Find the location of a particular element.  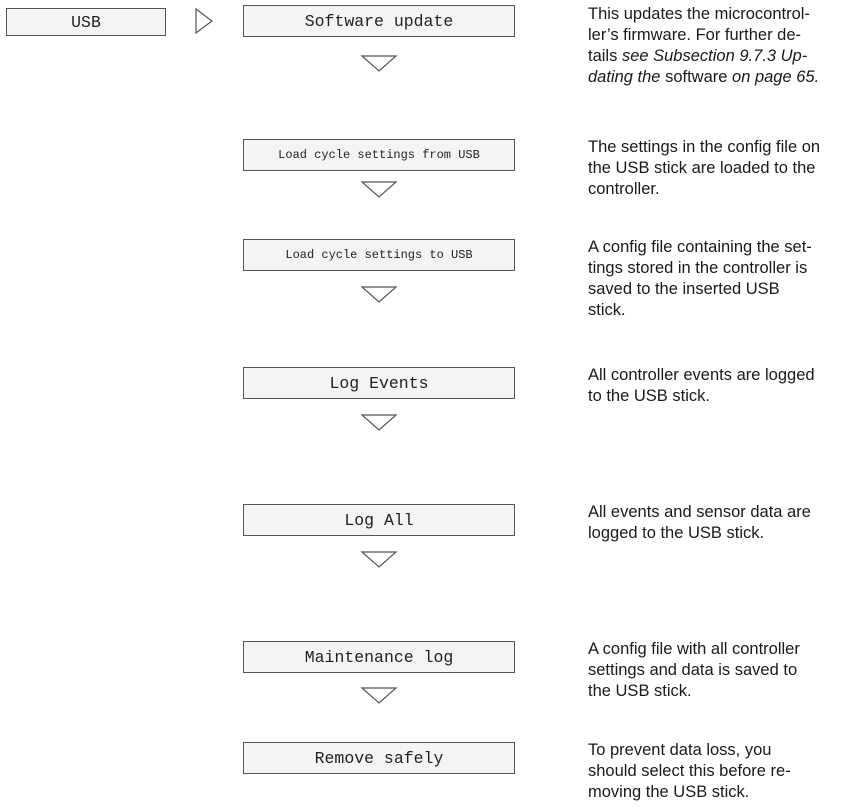

remove-safely-label: Remove safely is located at coordinates (379, 758).